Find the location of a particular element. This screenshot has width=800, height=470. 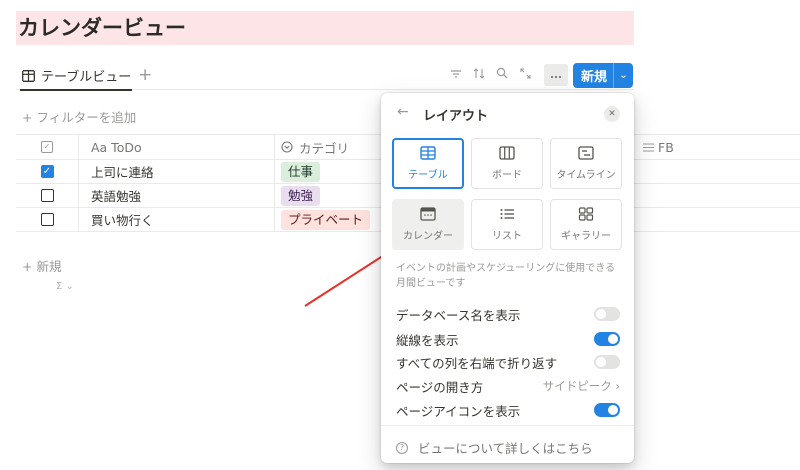

more-options-button is located at coordinates (556, 75).